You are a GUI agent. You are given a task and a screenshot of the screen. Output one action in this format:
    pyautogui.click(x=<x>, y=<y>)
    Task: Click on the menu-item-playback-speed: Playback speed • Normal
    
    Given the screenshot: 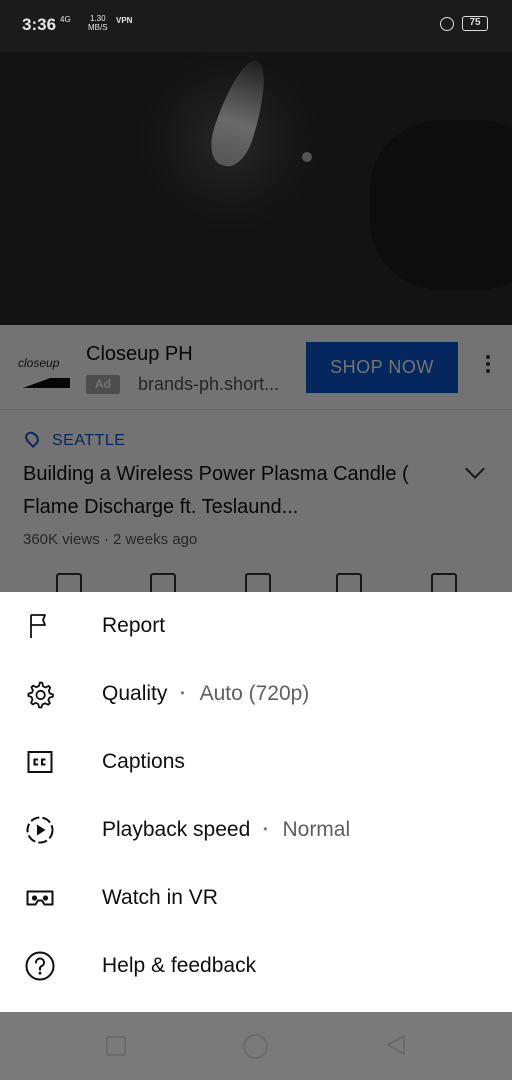 What is the action you would take?
    pyautogui.click(x=256, y=830)
    